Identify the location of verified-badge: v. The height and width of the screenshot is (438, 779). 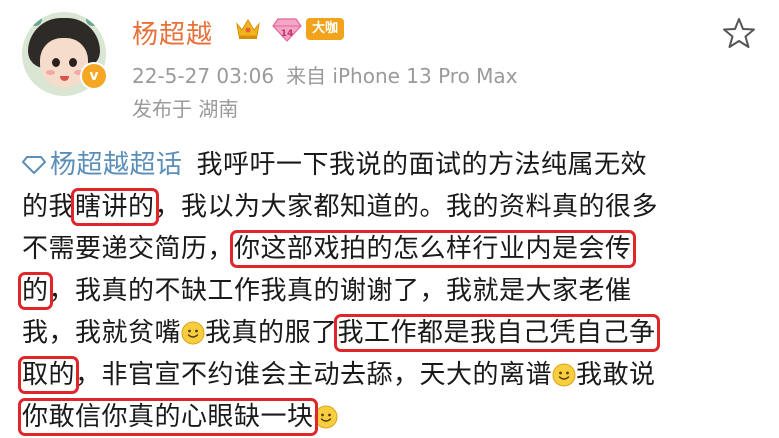
(94, 76).